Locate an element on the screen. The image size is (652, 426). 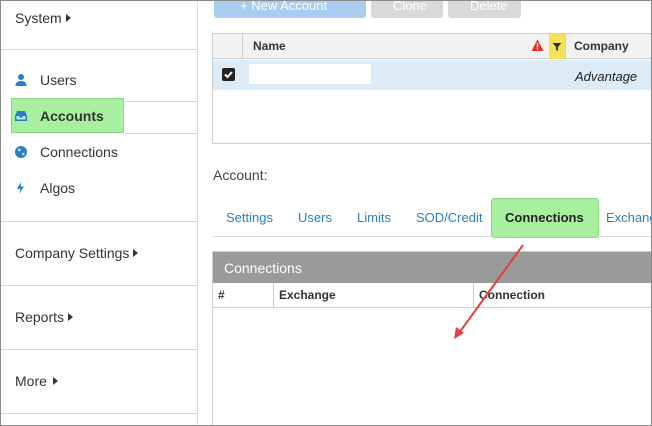
row-company-cell: Advantage is located at coordinates (606, 76).